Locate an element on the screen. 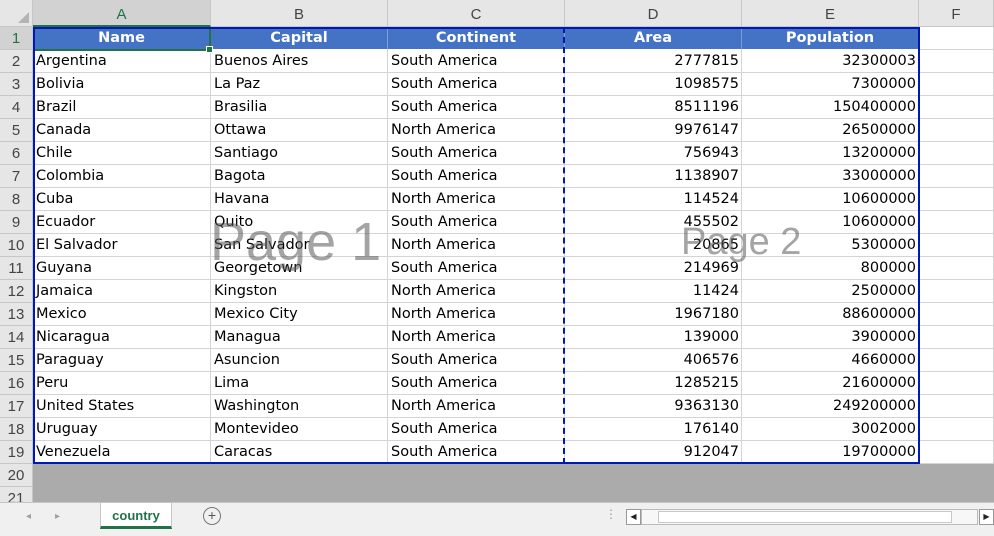 This screenshot has height=536, width=994. table-cell: 214969 is located at coordinates (653, 268).